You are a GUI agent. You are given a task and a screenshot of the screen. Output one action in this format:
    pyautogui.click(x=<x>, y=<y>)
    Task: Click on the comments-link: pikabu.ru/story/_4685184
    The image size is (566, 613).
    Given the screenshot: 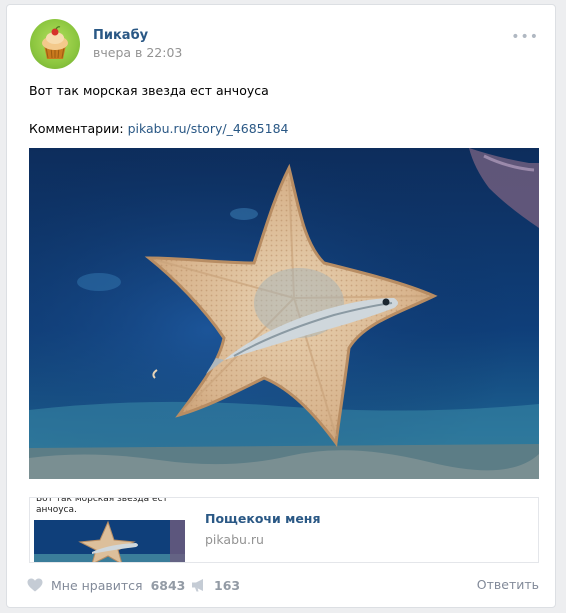 What is the action you would take?
    pyautogui.click(x=208, y=128)
    